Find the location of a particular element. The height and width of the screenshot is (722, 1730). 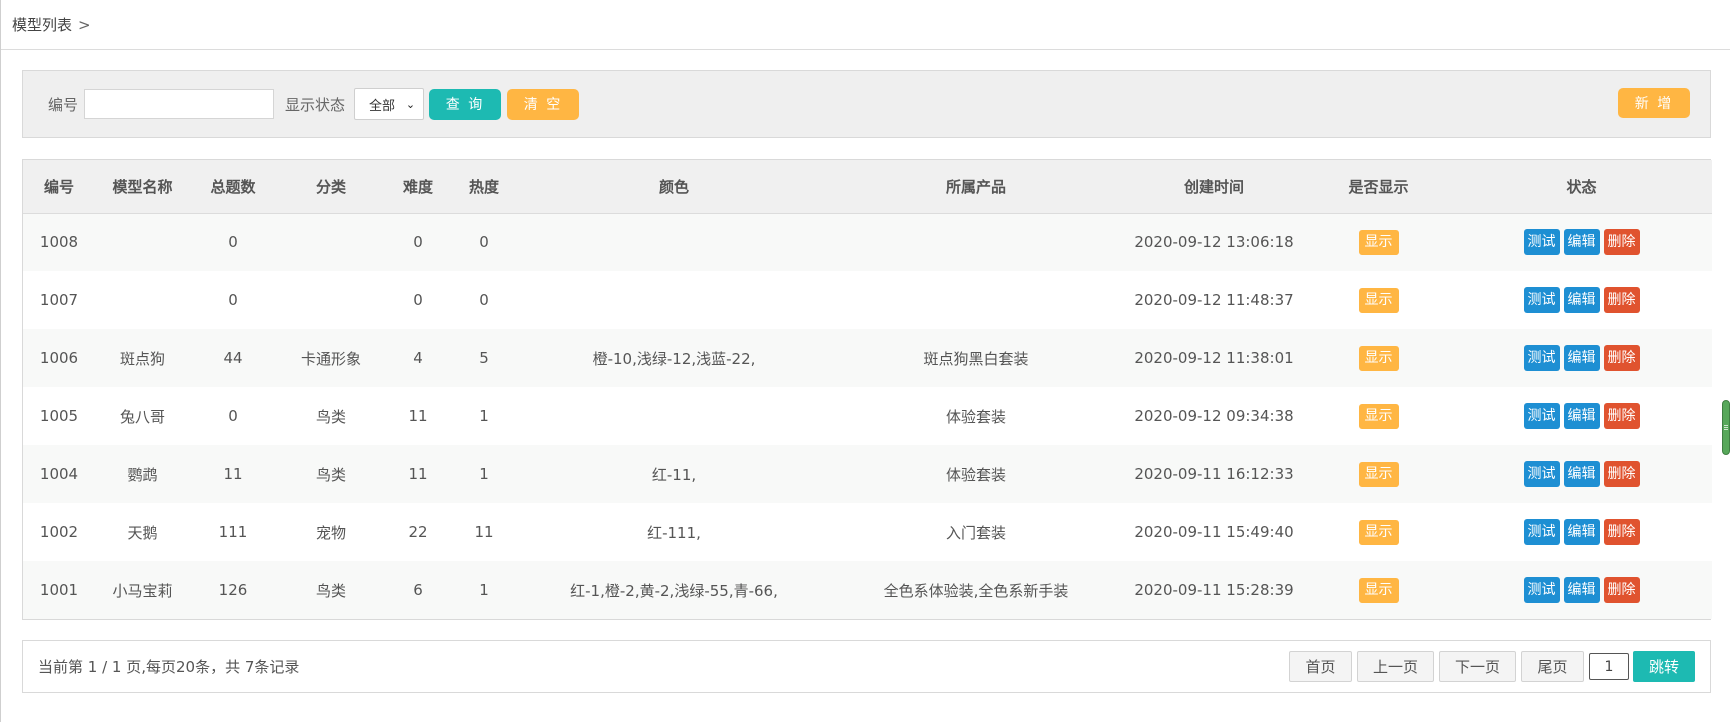

clear-button: 清 空 is located at coordinates (543, 104).